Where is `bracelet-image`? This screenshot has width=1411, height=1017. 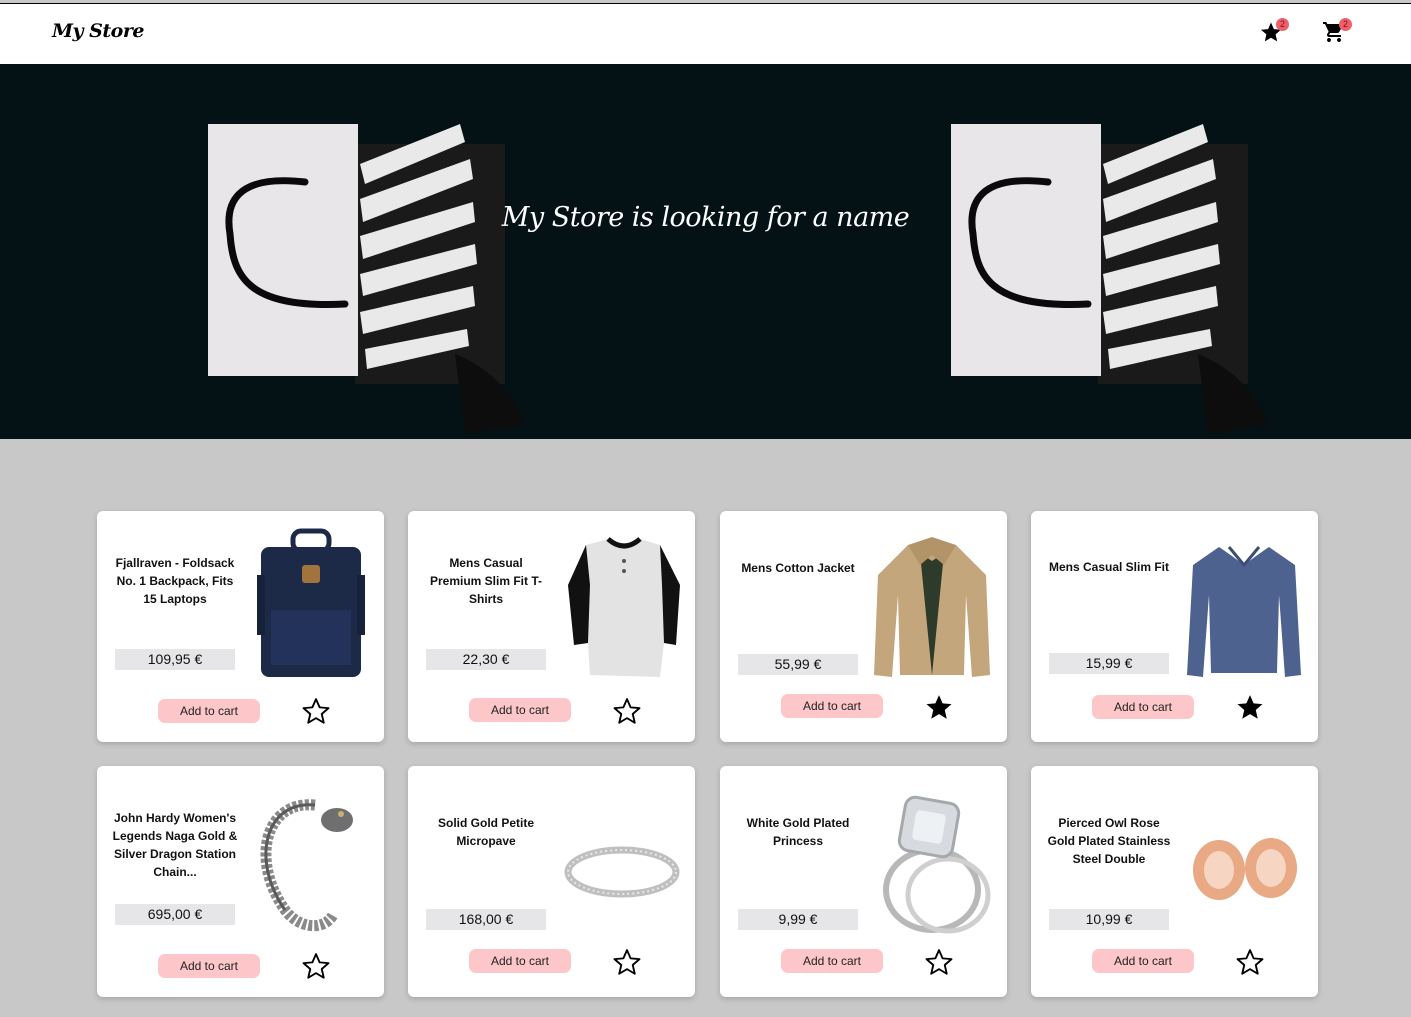
bracelet-image is located at coordinates (306, 865).